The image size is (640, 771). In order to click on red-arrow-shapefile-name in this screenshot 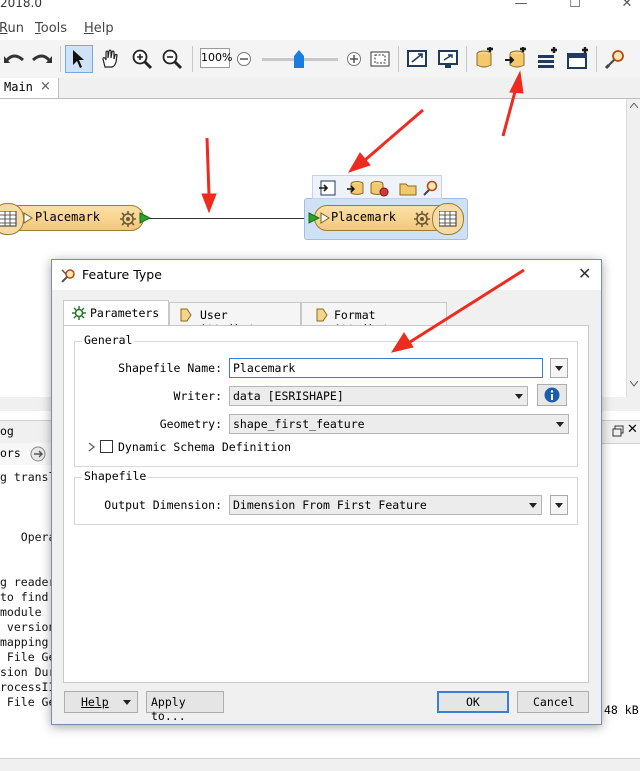, I will do `click(457, 310)`.